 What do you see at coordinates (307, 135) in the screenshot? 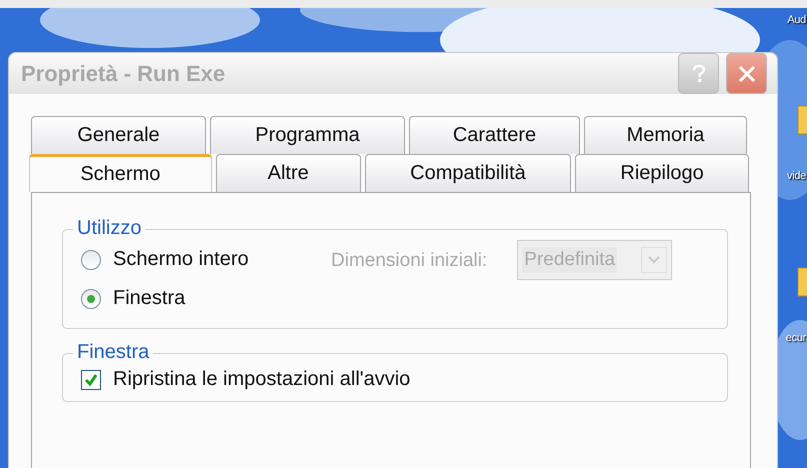
I see `tab: Programma` at bounding box center [307, 135].